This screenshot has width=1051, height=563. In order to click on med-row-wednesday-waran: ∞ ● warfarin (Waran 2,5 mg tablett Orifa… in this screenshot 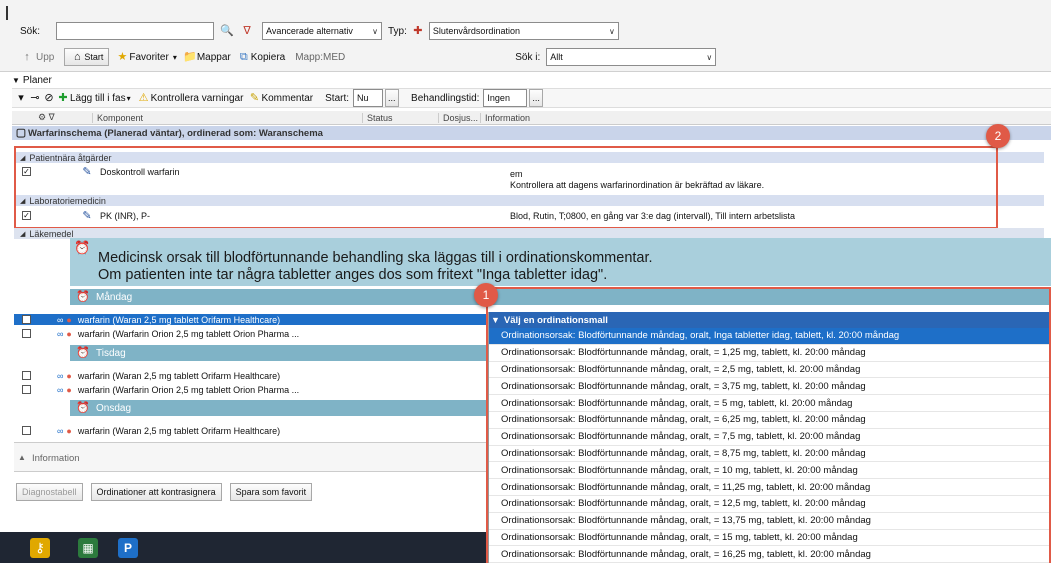, I will do `click(250, 430)`.